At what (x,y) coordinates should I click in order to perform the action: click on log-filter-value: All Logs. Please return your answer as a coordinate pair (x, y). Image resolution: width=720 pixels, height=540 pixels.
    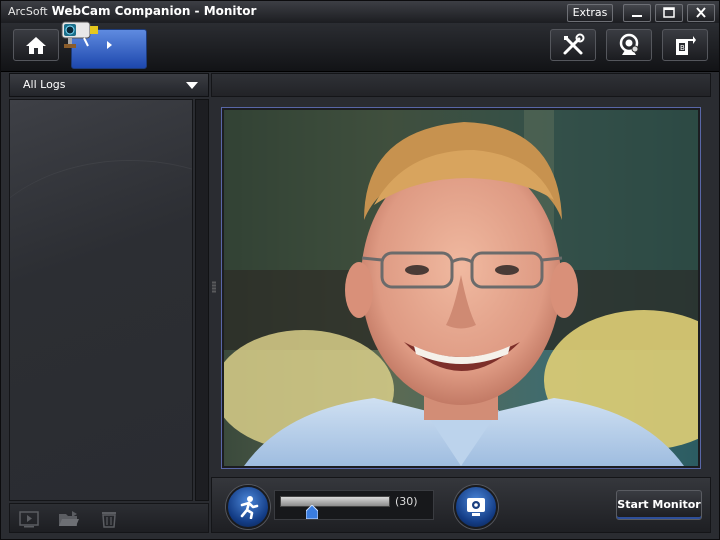
    Looking at the image, I should click on (44, 84).